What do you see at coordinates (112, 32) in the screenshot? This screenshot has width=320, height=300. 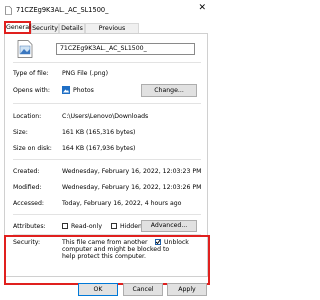 I see `tab-previous-versions: Previous Versions` at bounding box center [112, 32].